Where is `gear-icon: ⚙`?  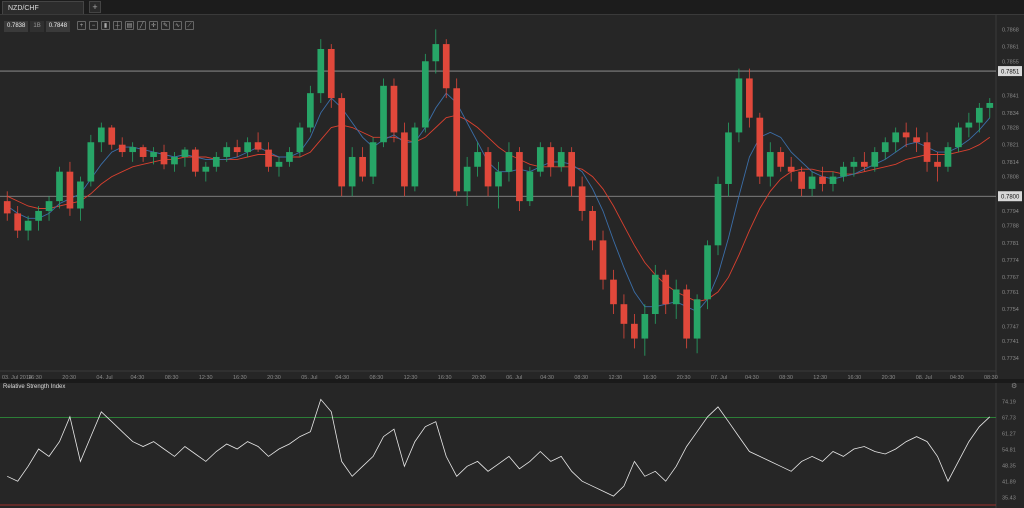 gear-icon: ⚙ is located at coordinates (1015, 387).